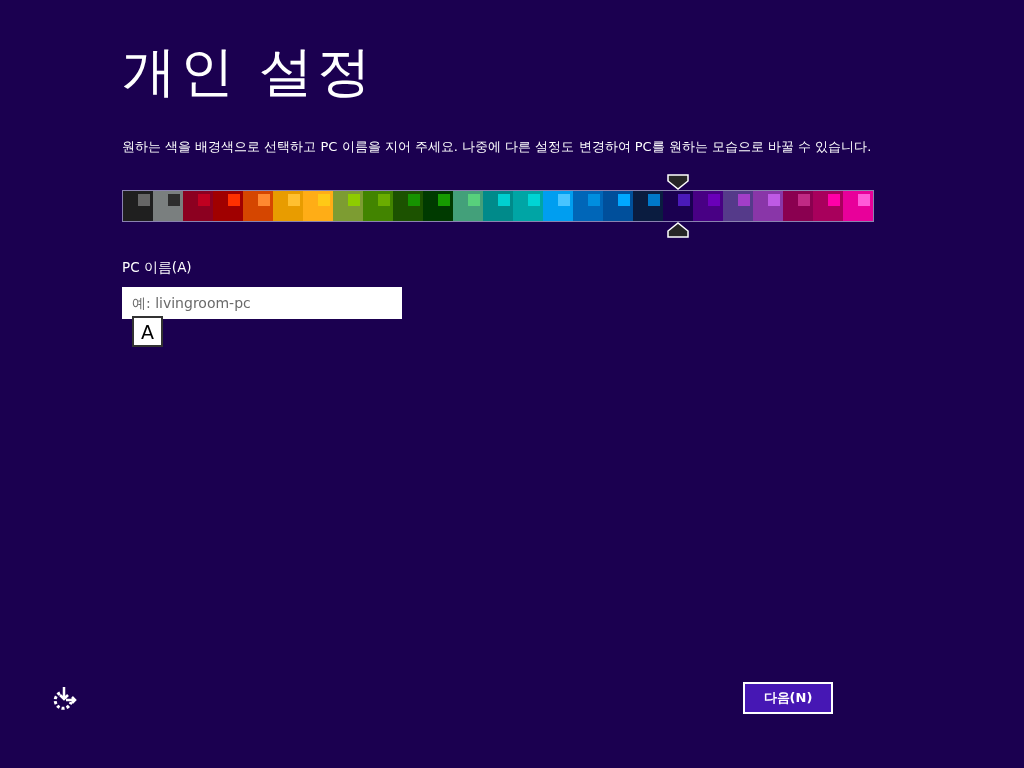  I want to click on description-text: 원하는 색을 배경색으로 선택하고 PC 이름을 지어 주세요. 나중에 다른 설정도 변경하여 PC를 원하는 모습으로 바꿀 수 있습니다., so click(497, 147).